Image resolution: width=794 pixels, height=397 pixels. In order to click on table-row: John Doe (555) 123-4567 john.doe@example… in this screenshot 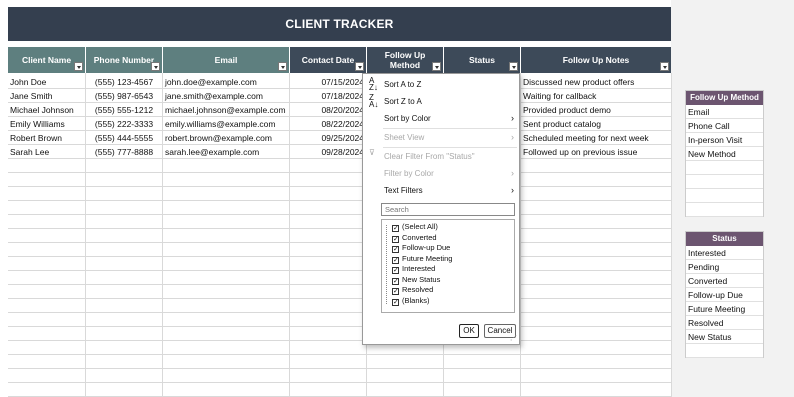, I will do `click(339, 82)`.